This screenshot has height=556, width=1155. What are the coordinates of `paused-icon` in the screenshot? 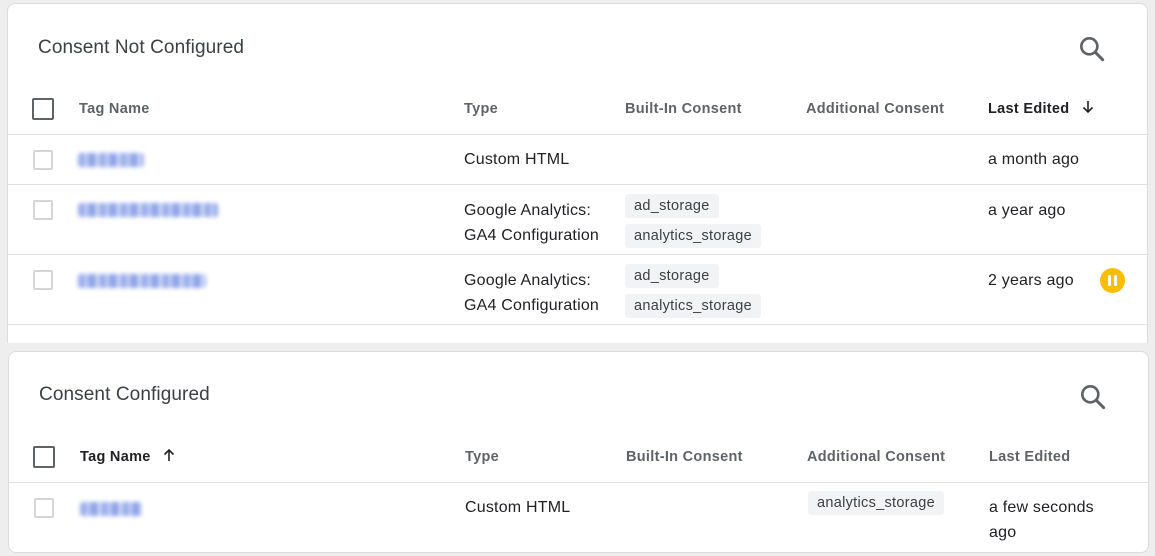 It's located at (1112, 280).